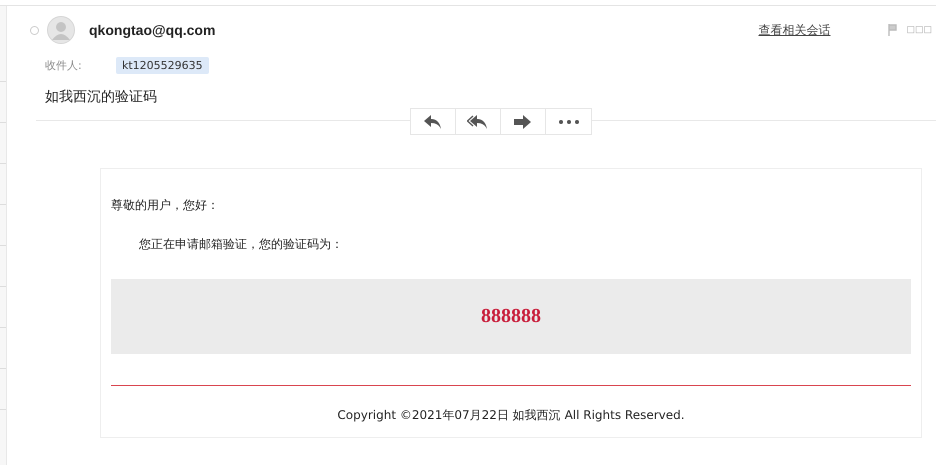 Image resolution: width=936 pixels, height=465 pixels. Describe the element at coordinates (511, 316) in the screenshot. I see `verification-code: 888888` at that location.